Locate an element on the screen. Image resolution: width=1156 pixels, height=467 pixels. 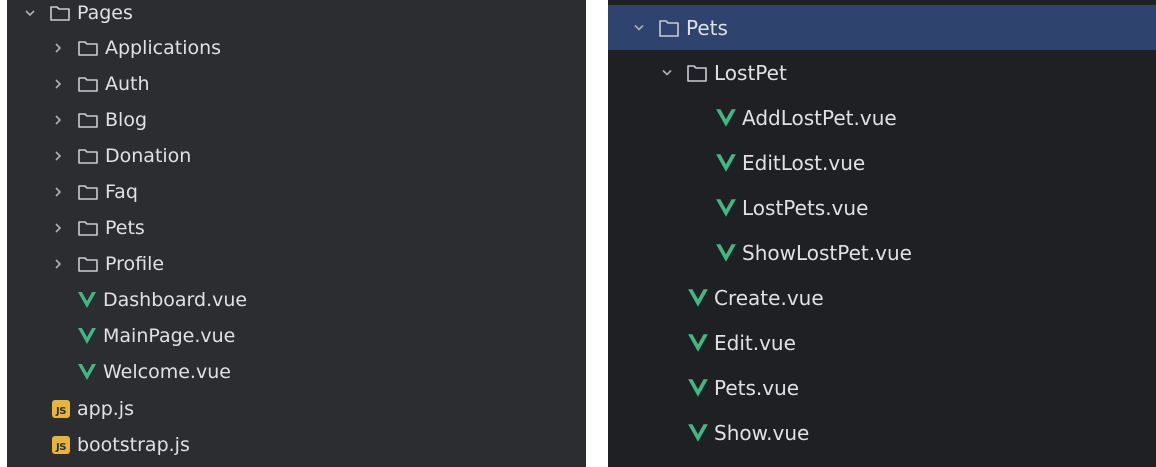
tree-row-folder: Pets is located at coordinates (296, 228).